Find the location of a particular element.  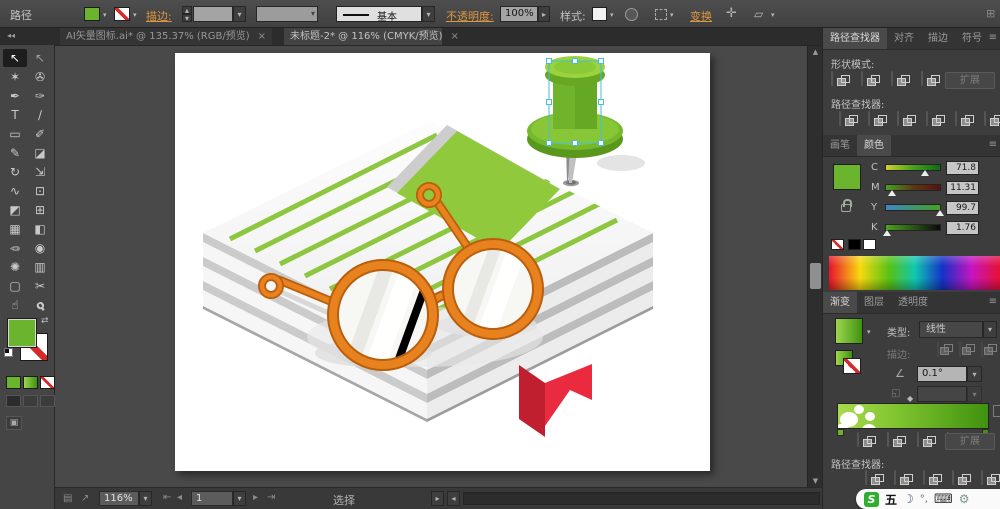

ime-mode-wubi: 五 is located at coordinates (891, 499).